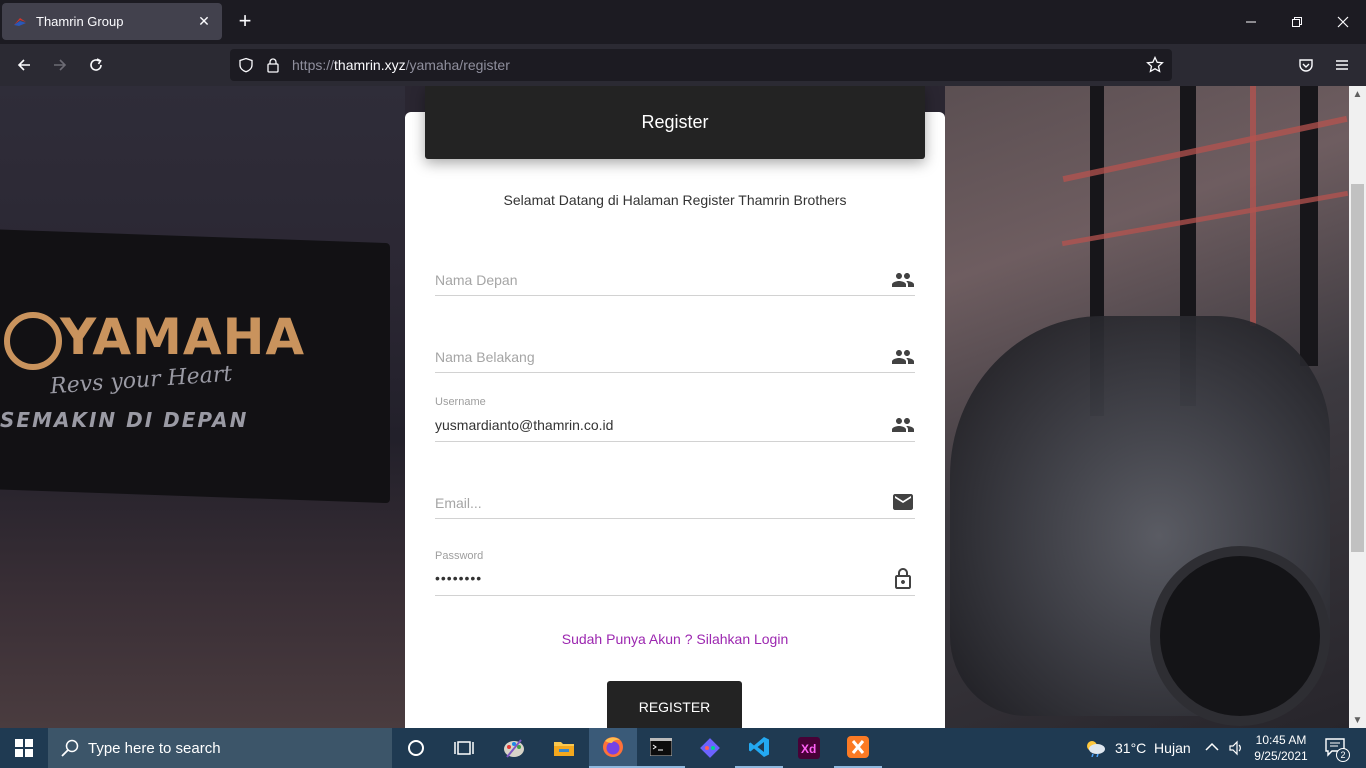 The width and height of the screenshot is (1366, 768). Describe the element at coordinates (674, 704) in the screenshot. I see `register-button: REGISTER` at that location.